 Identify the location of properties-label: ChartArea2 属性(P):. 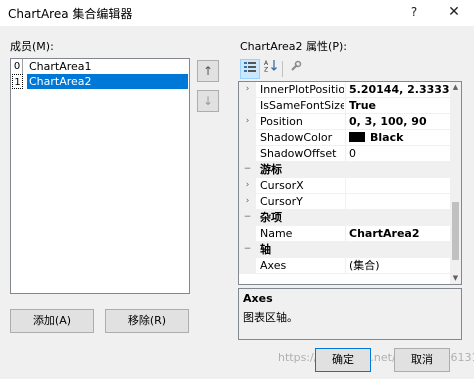
(293, 46).